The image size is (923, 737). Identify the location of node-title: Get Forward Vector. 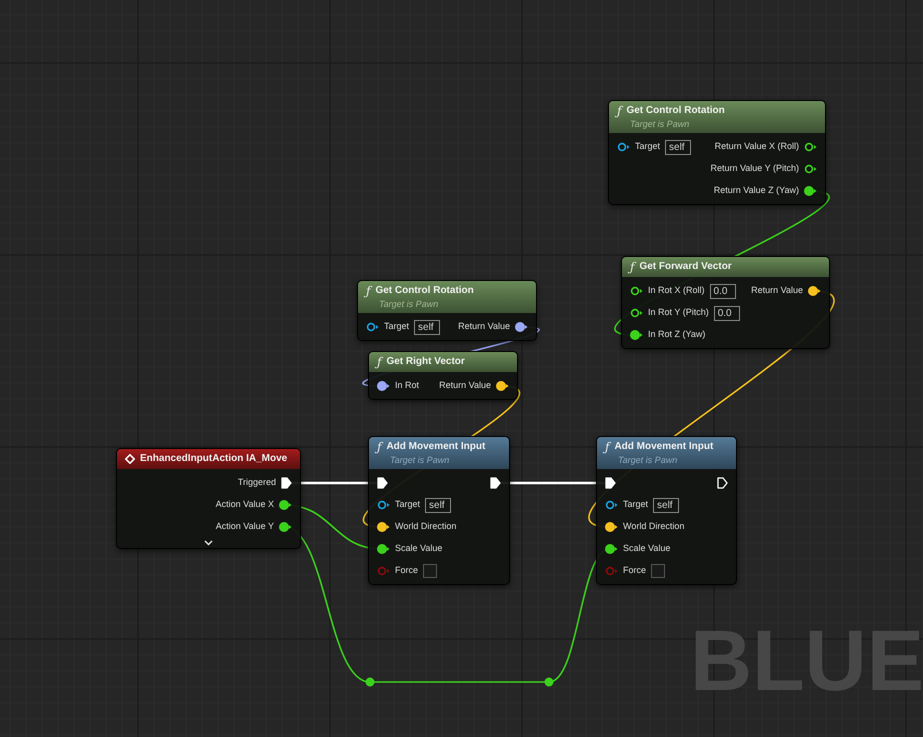
(685, 267).